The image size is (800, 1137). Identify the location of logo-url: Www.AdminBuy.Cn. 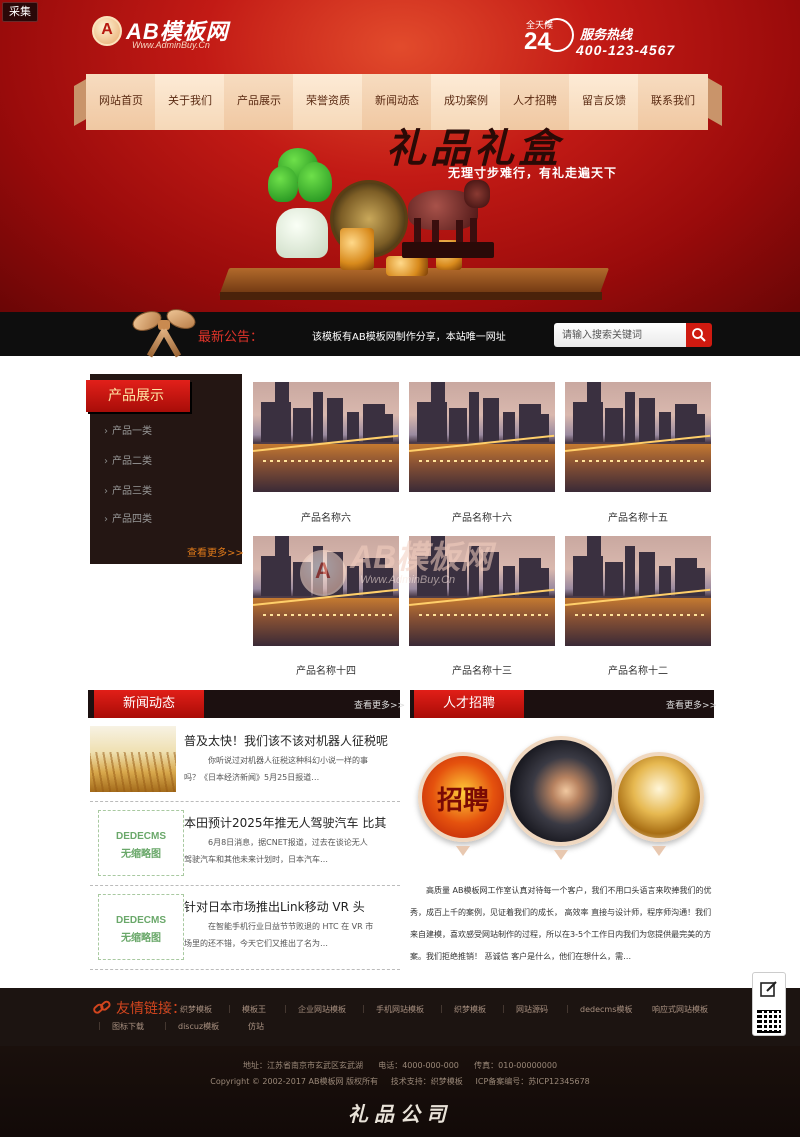
(171, 45).